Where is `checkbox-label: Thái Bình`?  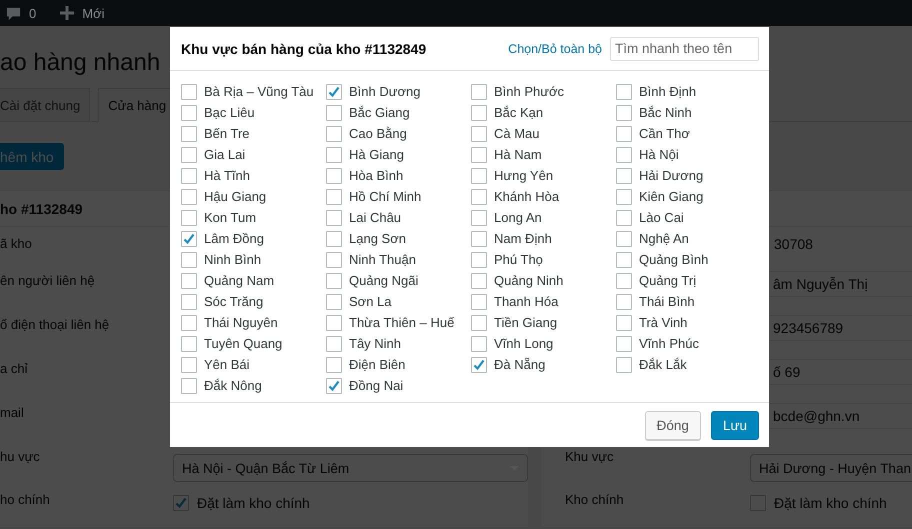 checkbox-label: Thái Bình is located at coordinates (667, 301).